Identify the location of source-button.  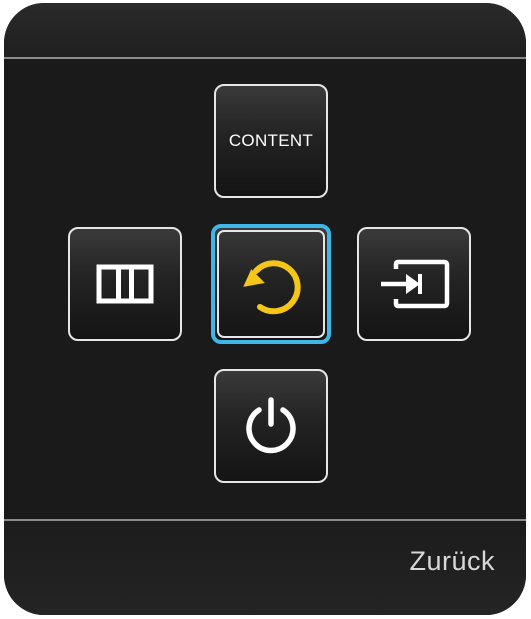
(414, 284).